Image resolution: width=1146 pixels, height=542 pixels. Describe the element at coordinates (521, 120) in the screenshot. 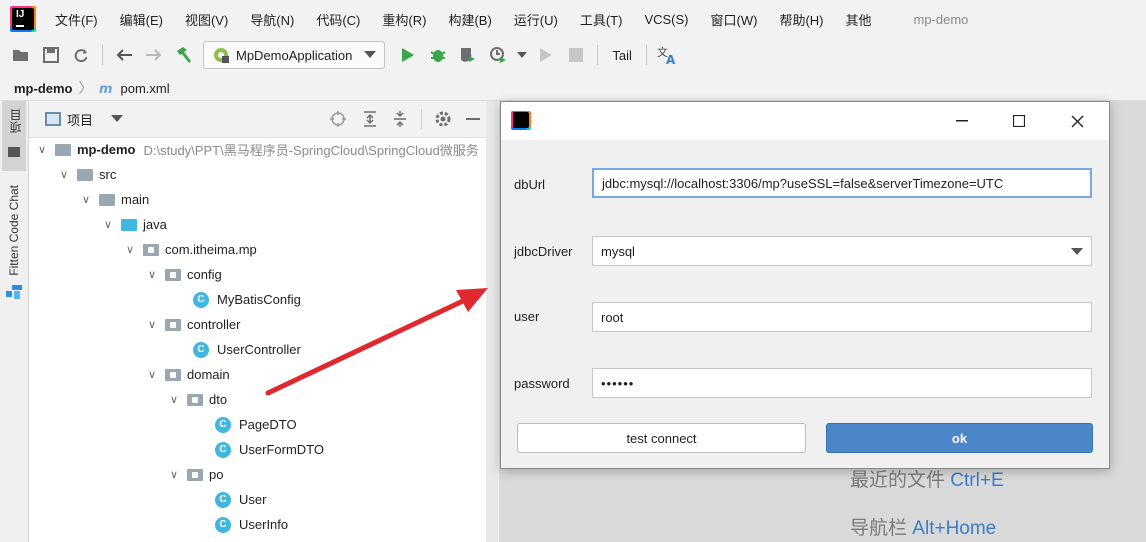

I see `intellij-logo-icon` at that location.